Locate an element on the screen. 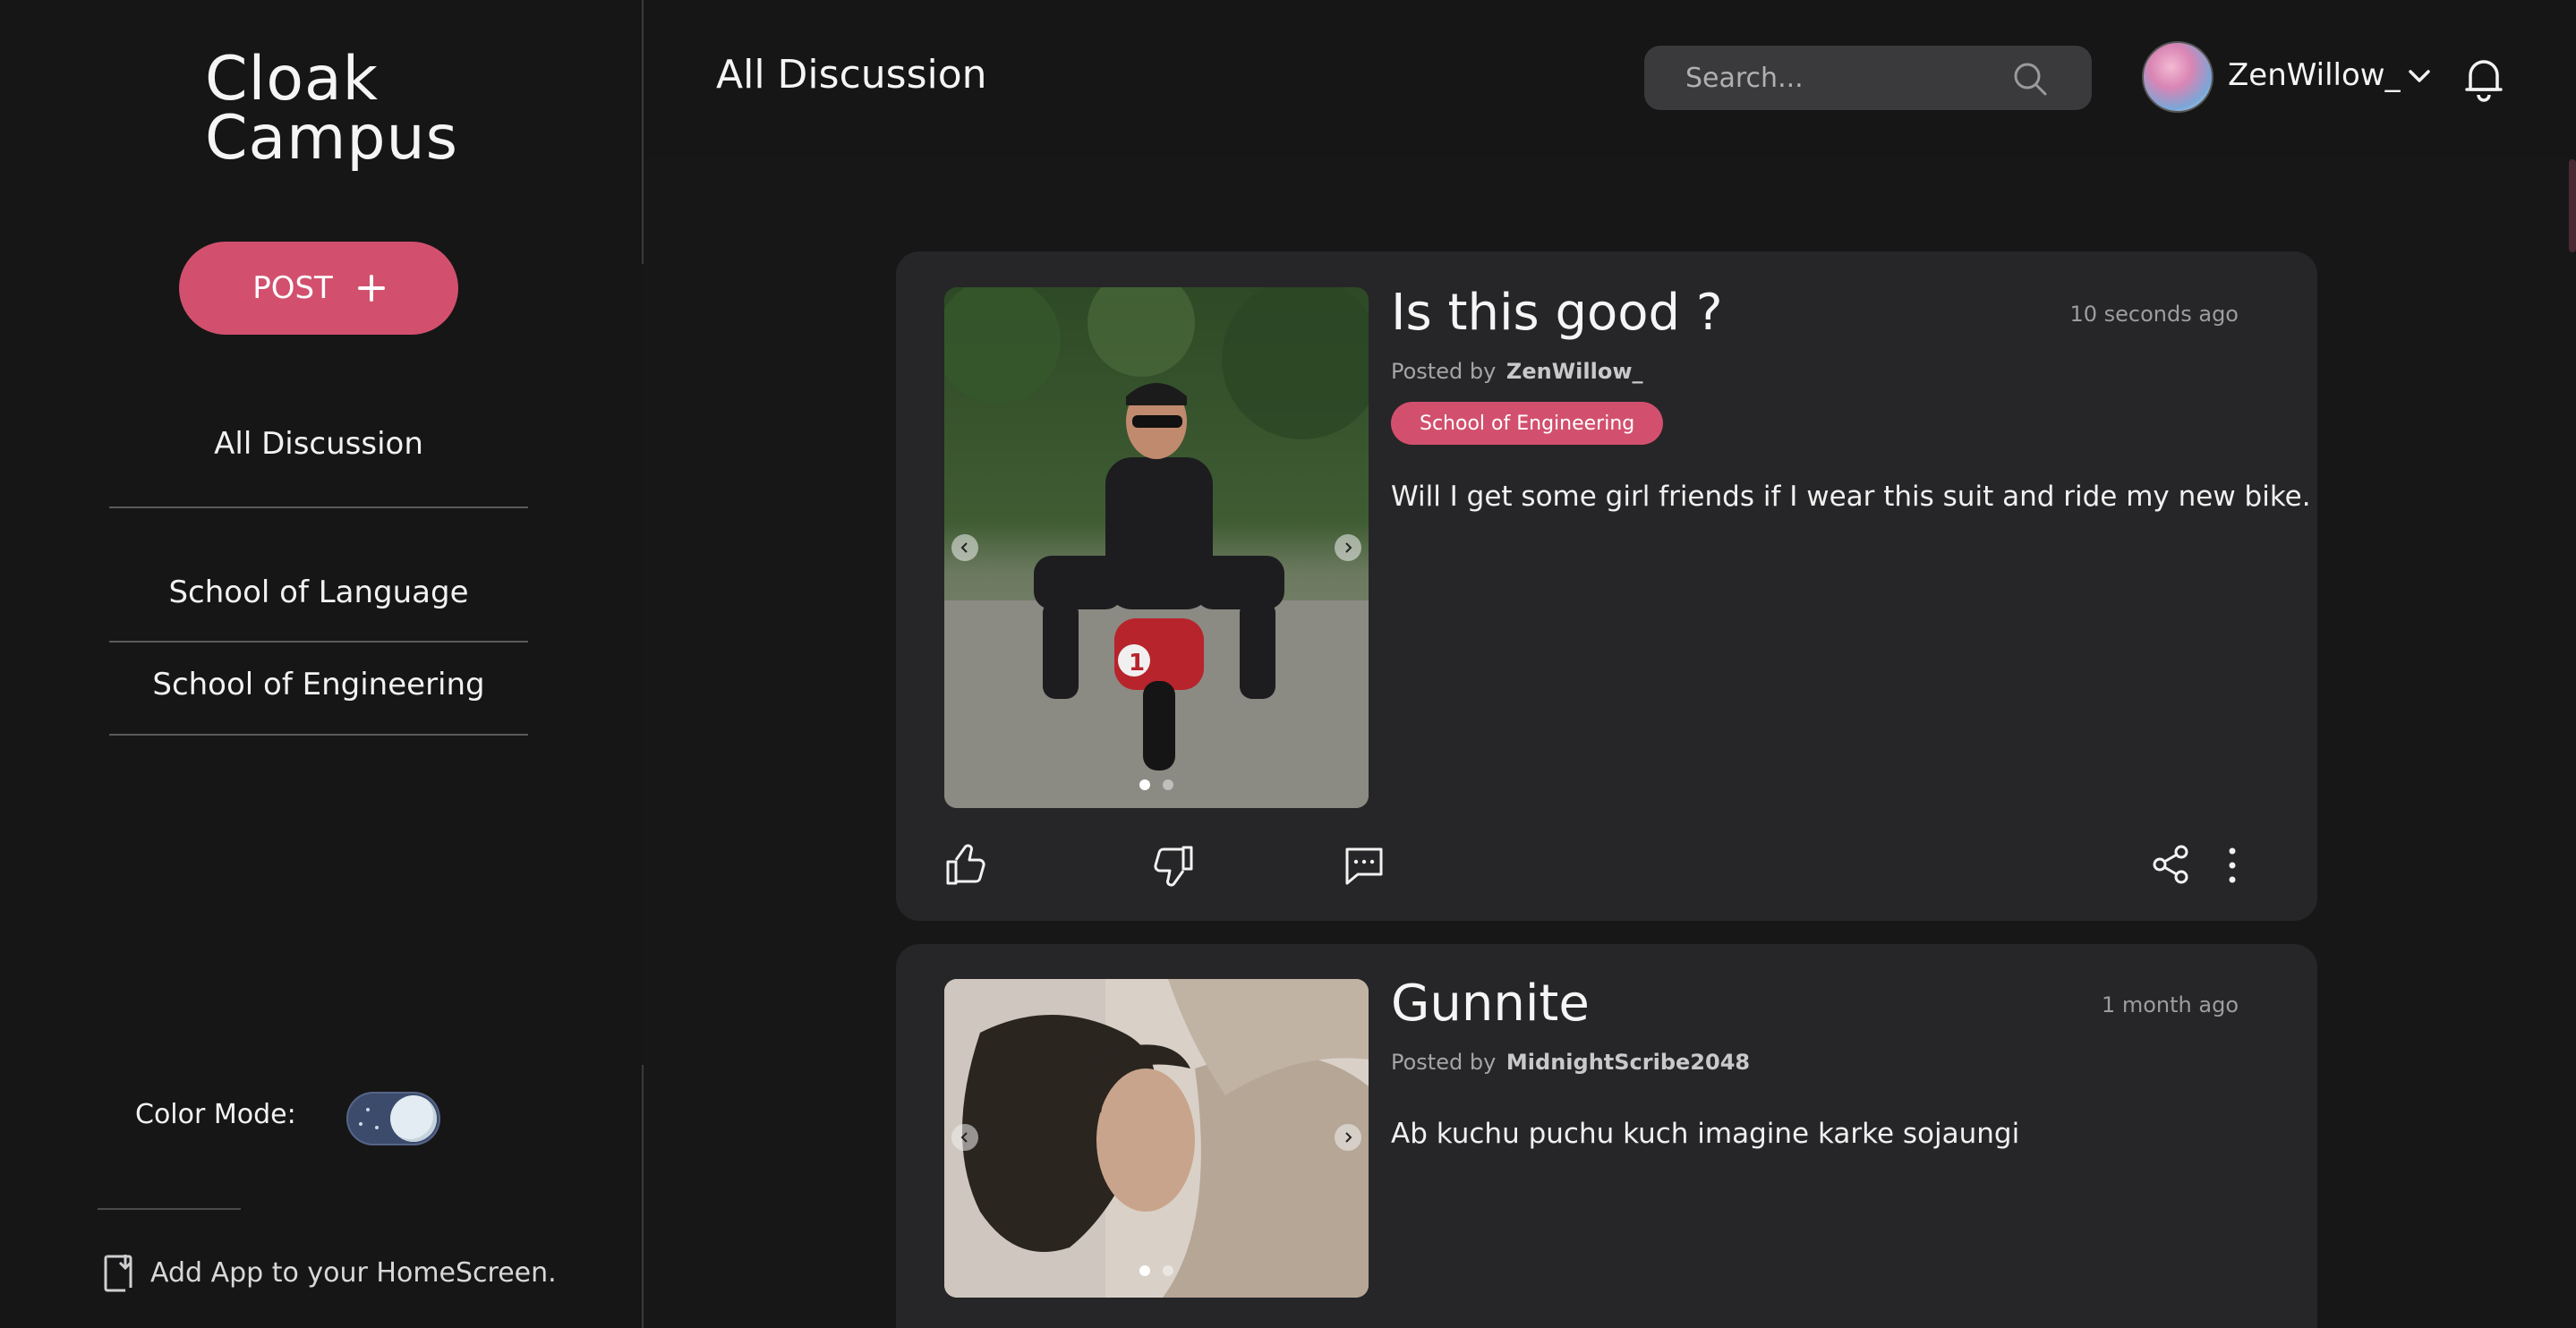 The height and width of the screenshot is (1328, 2576). scrollbar is located at coordinates (2572, 205).